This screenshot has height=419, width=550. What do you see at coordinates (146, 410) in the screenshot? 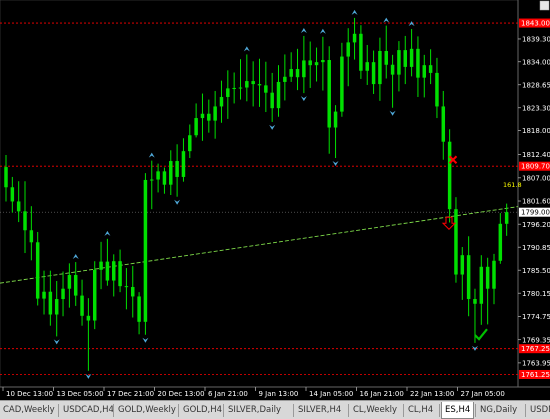
I see `chart-tab: GOLD,Weekly` at bounding box center [146, 410].